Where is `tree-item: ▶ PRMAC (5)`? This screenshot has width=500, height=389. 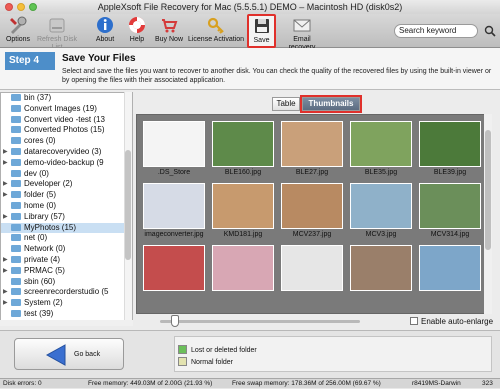 tree-item: ▶ PRMAC (5) is located at coordinates (66, 271).